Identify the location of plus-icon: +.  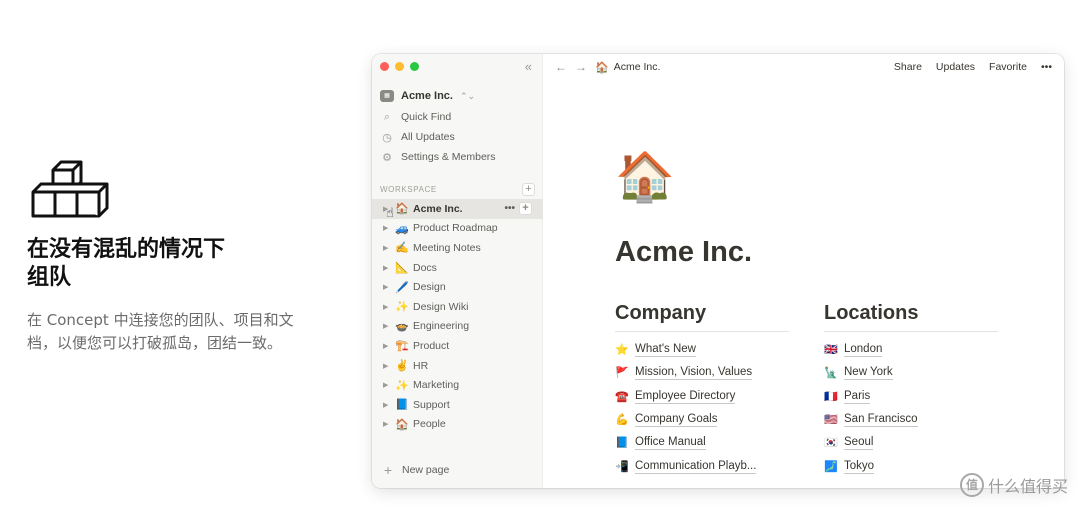
(388, 470).